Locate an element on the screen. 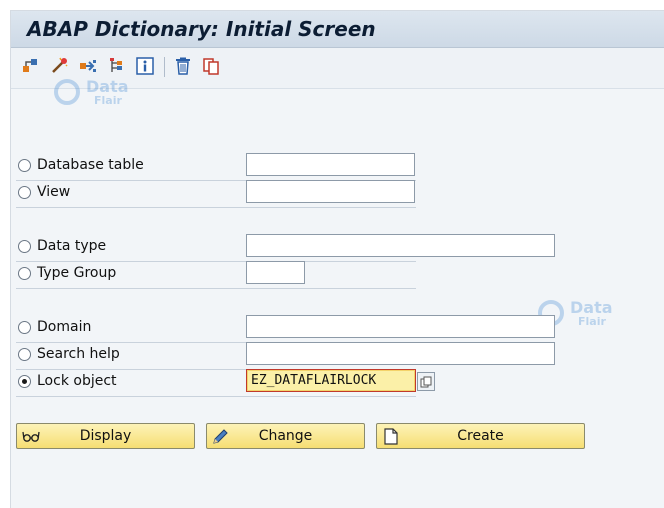  domain-input is located at coordinates (400, 326).